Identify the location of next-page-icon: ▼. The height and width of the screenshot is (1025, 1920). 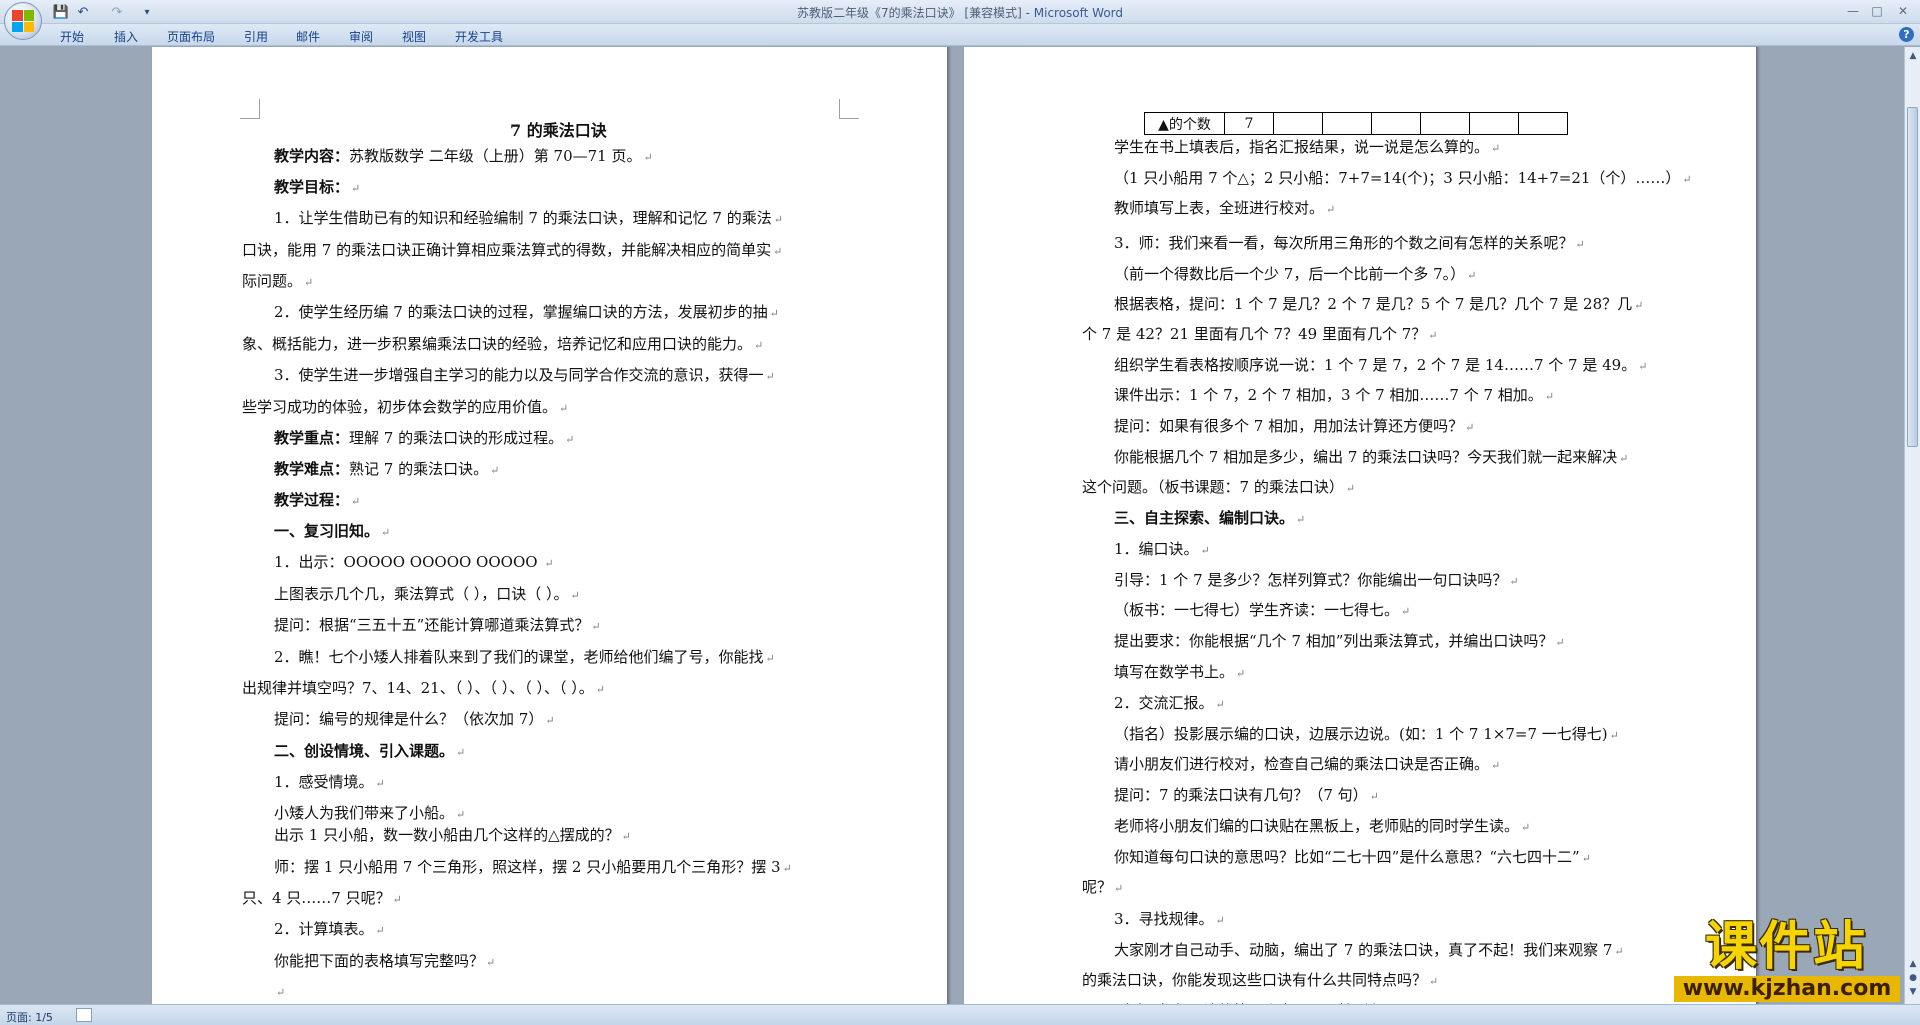
(1913, 992).